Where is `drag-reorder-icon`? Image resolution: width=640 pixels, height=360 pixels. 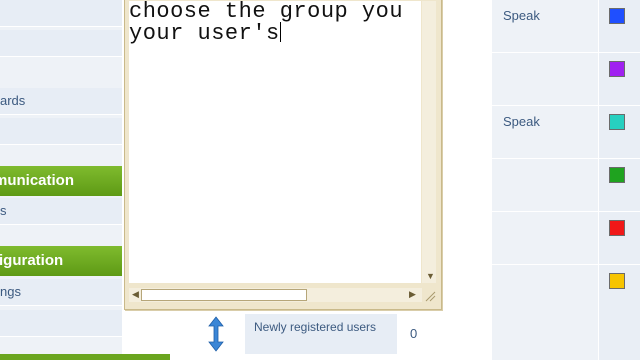 drag-reorder-icon is located at coordinates (216, 334).